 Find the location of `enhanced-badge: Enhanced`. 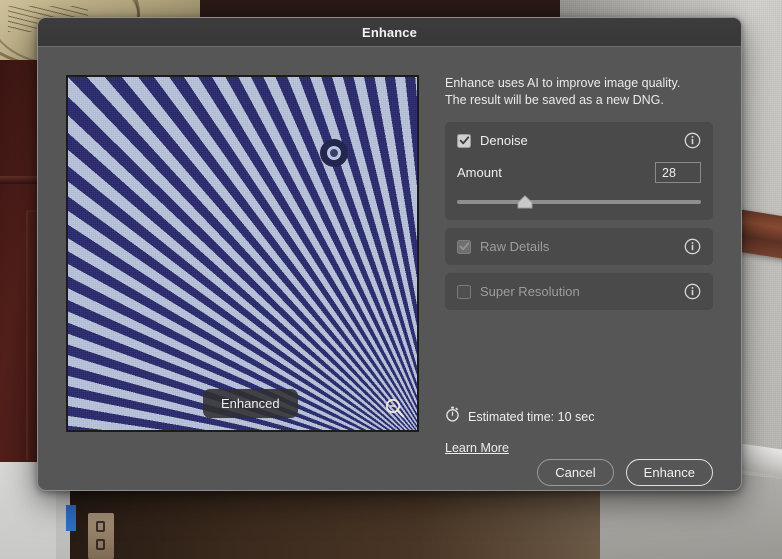

enhanced-badge: Enhanced is located at coordinates (250, 403).